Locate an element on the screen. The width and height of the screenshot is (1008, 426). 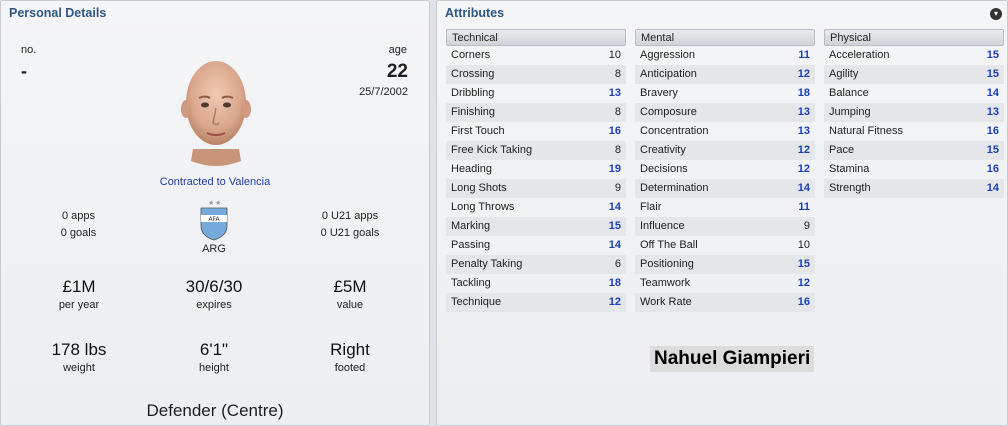
attribute-name: Jumping is located at coordinates (850, 112).